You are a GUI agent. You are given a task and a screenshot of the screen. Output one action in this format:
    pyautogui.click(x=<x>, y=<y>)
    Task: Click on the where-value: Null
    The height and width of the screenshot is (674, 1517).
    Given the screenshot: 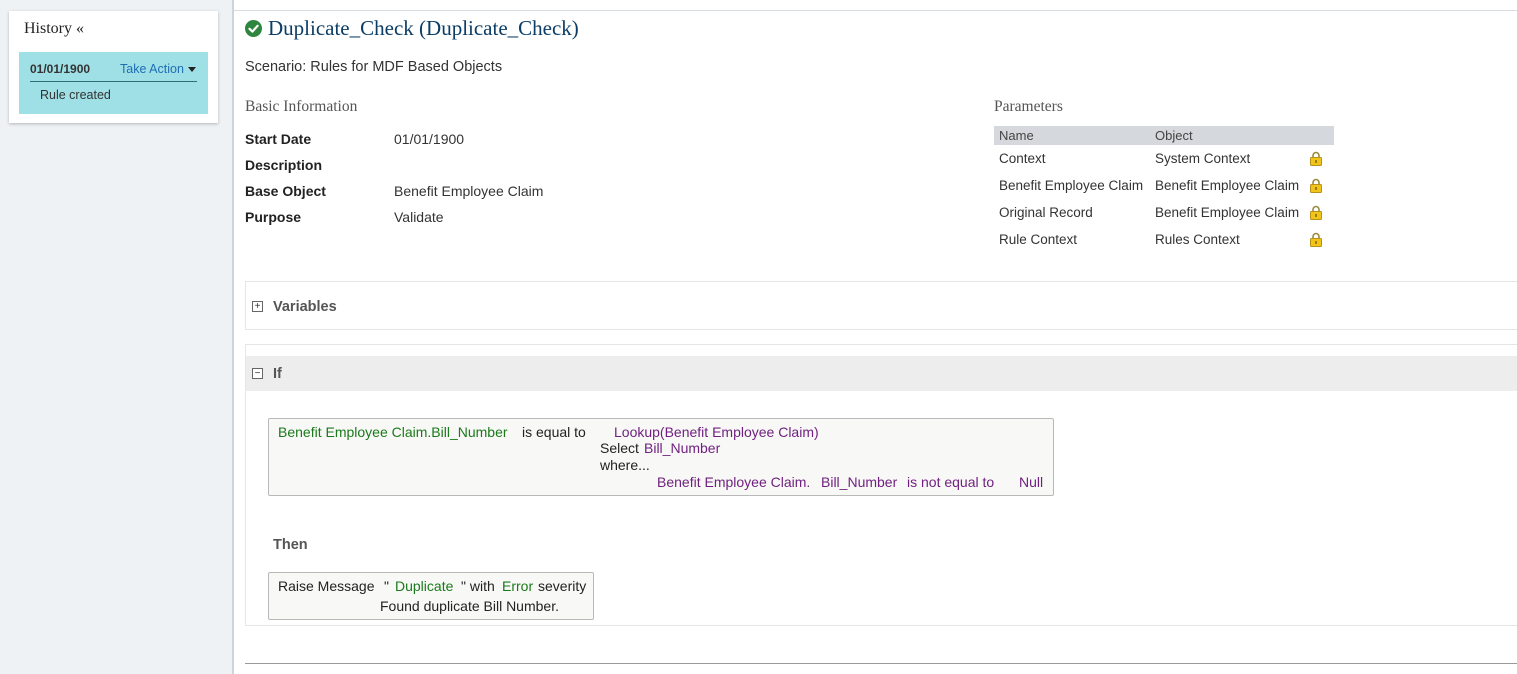 What is the action you would take?
    pyautogui.click(x=1031, y=482)
    